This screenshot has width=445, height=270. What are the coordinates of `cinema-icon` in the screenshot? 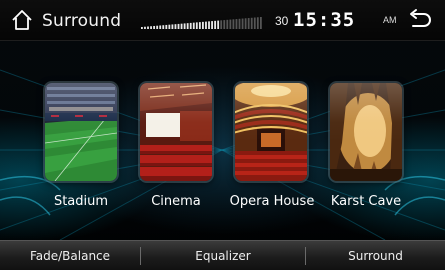 It's located at (176, 132).